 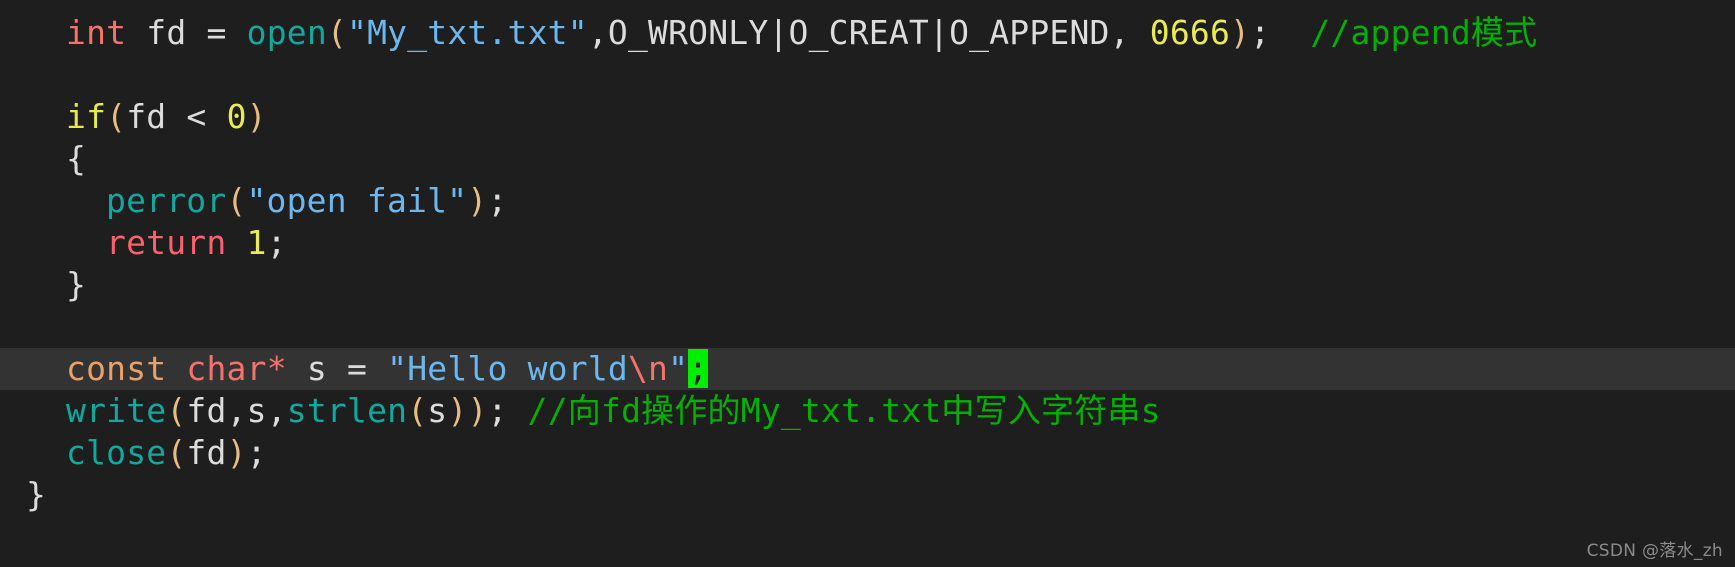 I want to click on code-token: const, so click(x=116, y=368).